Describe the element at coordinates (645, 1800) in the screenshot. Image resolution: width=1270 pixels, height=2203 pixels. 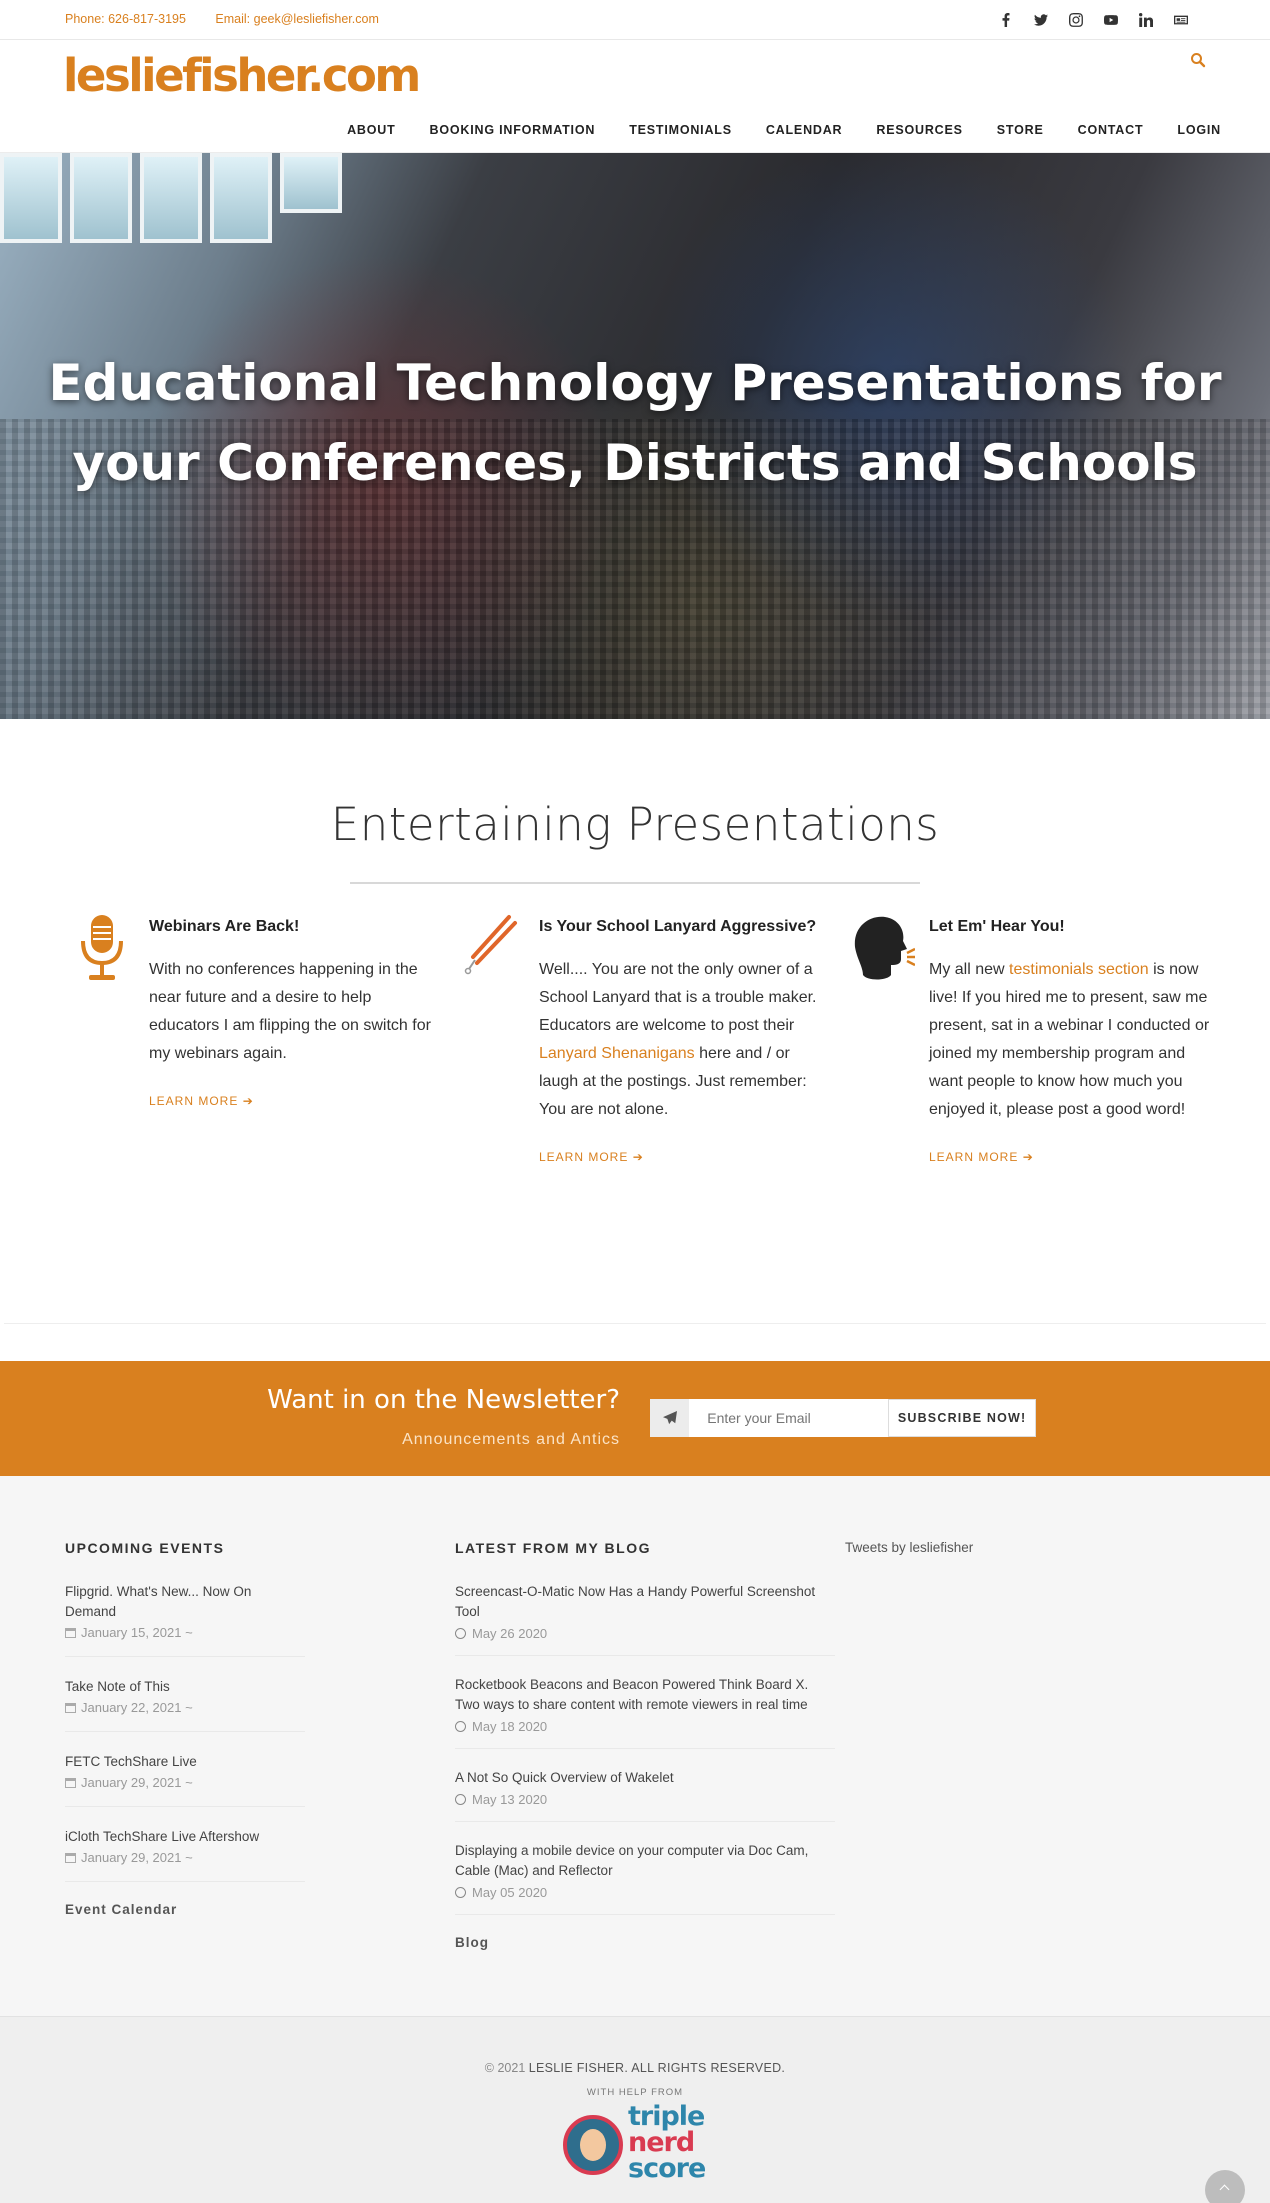
I see `blog-post-date: May 13 2020` at that location.